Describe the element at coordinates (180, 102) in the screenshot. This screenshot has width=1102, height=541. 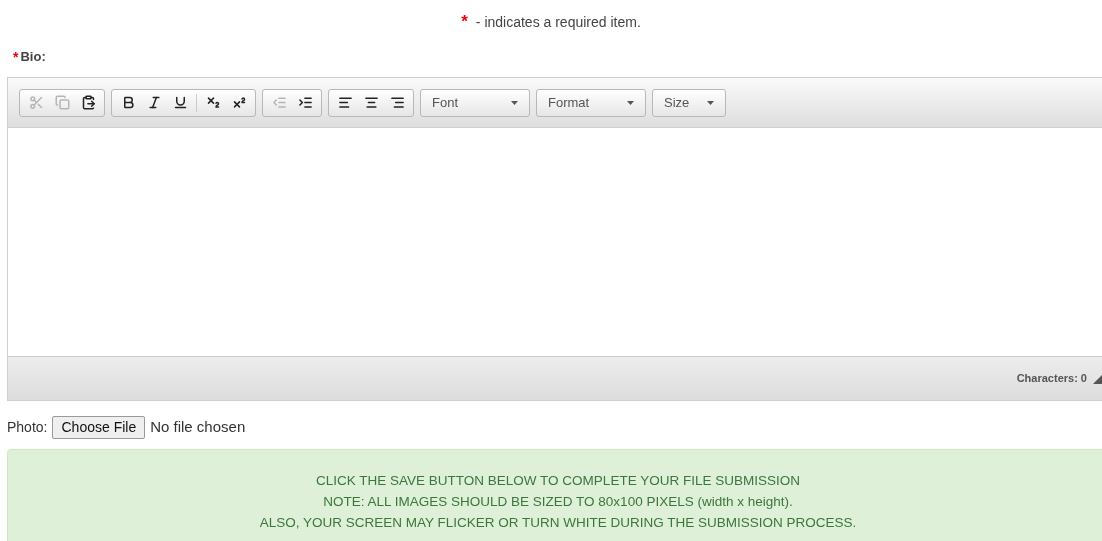
I see `underline-icon` at that location.